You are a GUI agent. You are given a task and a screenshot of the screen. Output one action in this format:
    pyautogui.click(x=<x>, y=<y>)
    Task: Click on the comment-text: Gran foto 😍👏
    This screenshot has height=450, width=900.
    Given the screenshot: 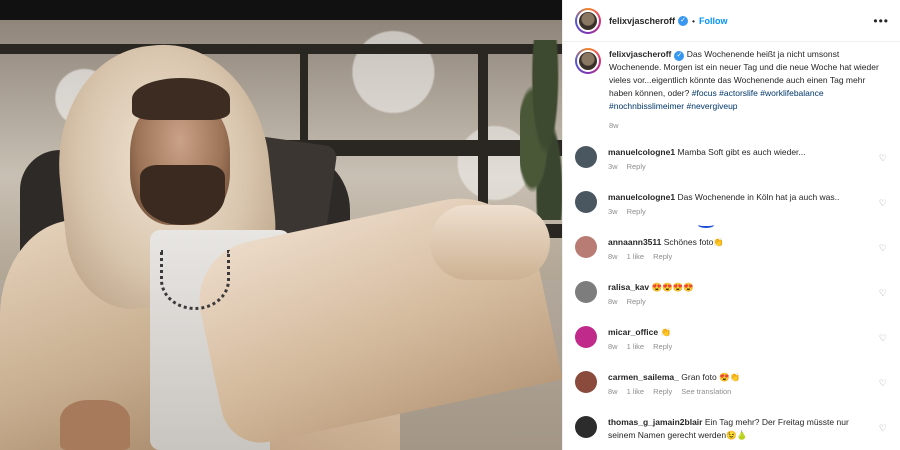 What is the action you would take?
    pyautogui.click(x=711, y=377)
    